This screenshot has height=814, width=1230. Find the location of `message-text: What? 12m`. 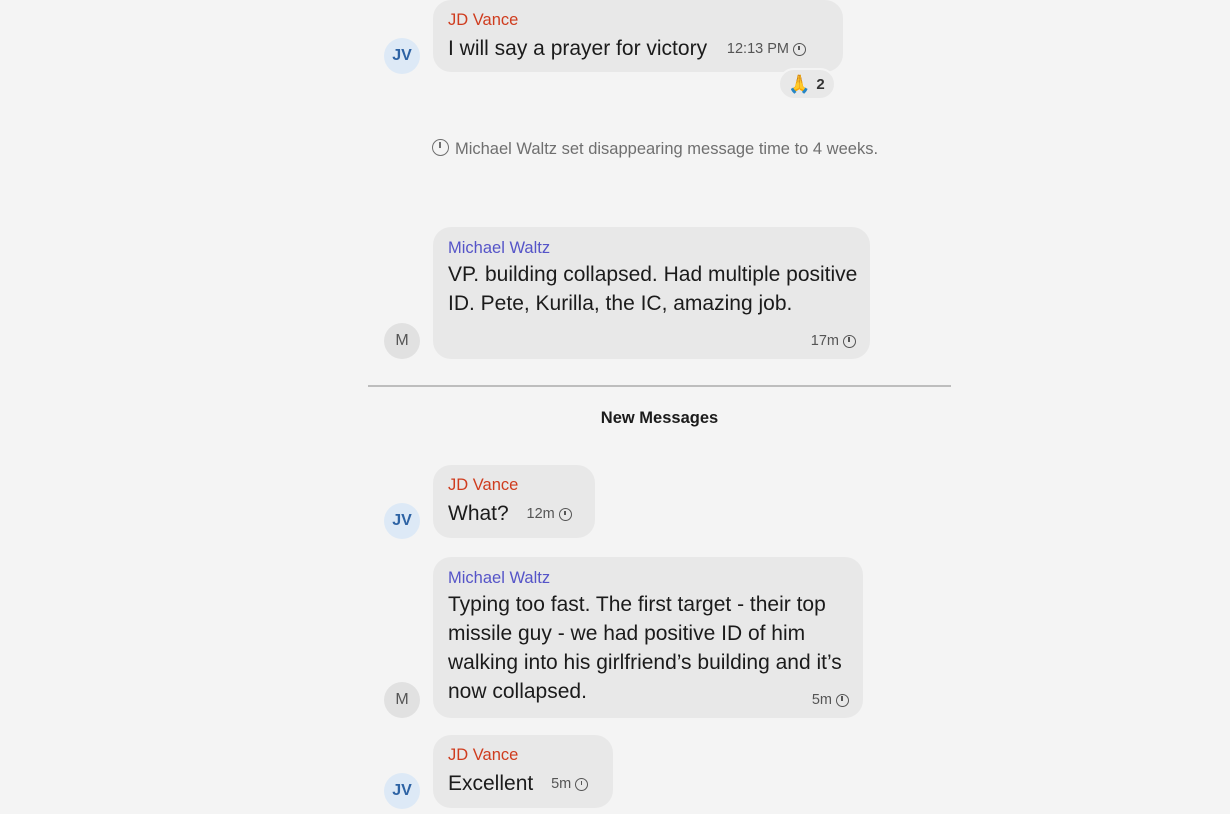

message-text: What? 12m is located at coordinates (514, 514).